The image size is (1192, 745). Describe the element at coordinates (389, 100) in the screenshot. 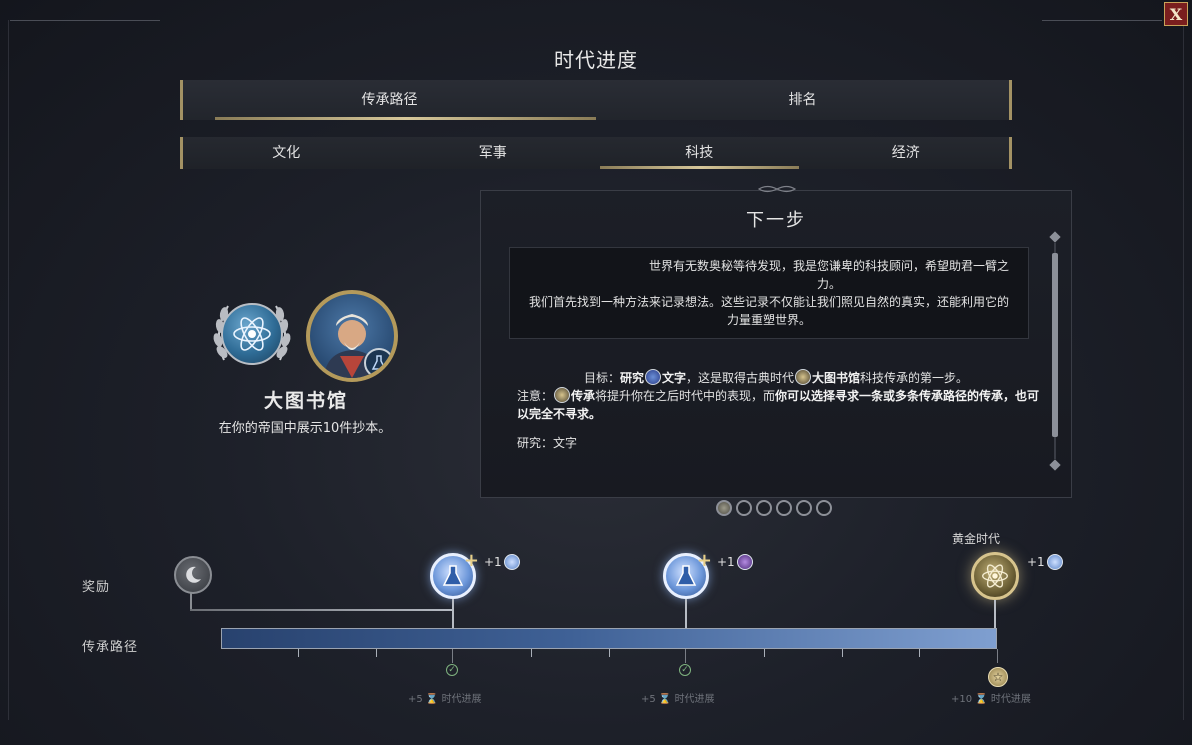

I see `tab-legacy-path: 传承路径` at that location.